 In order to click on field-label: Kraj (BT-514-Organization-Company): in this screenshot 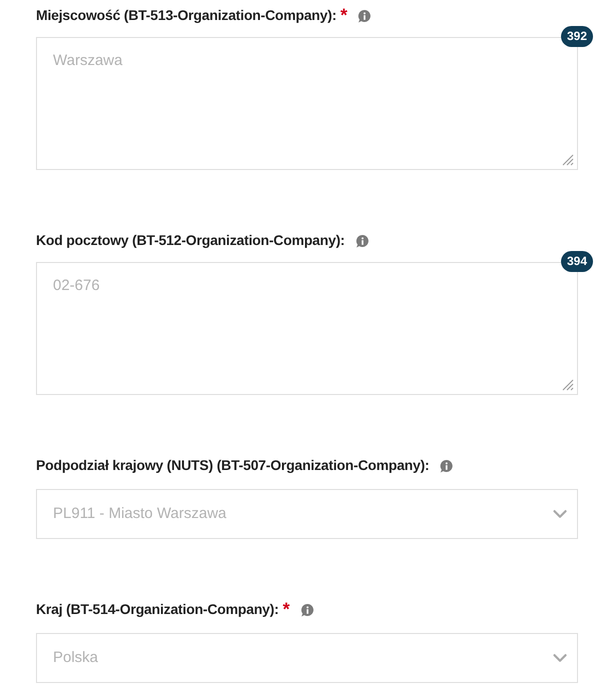, I will do `click(157, 609)`.